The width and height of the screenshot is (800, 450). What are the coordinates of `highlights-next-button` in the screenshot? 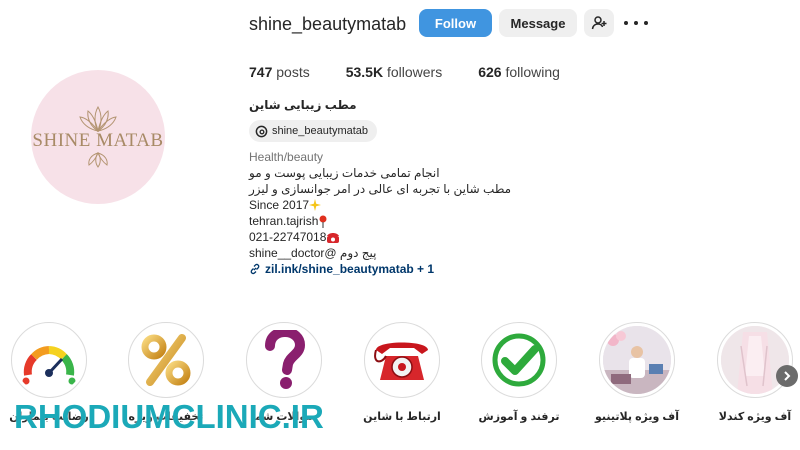 It's located at (787, 376).